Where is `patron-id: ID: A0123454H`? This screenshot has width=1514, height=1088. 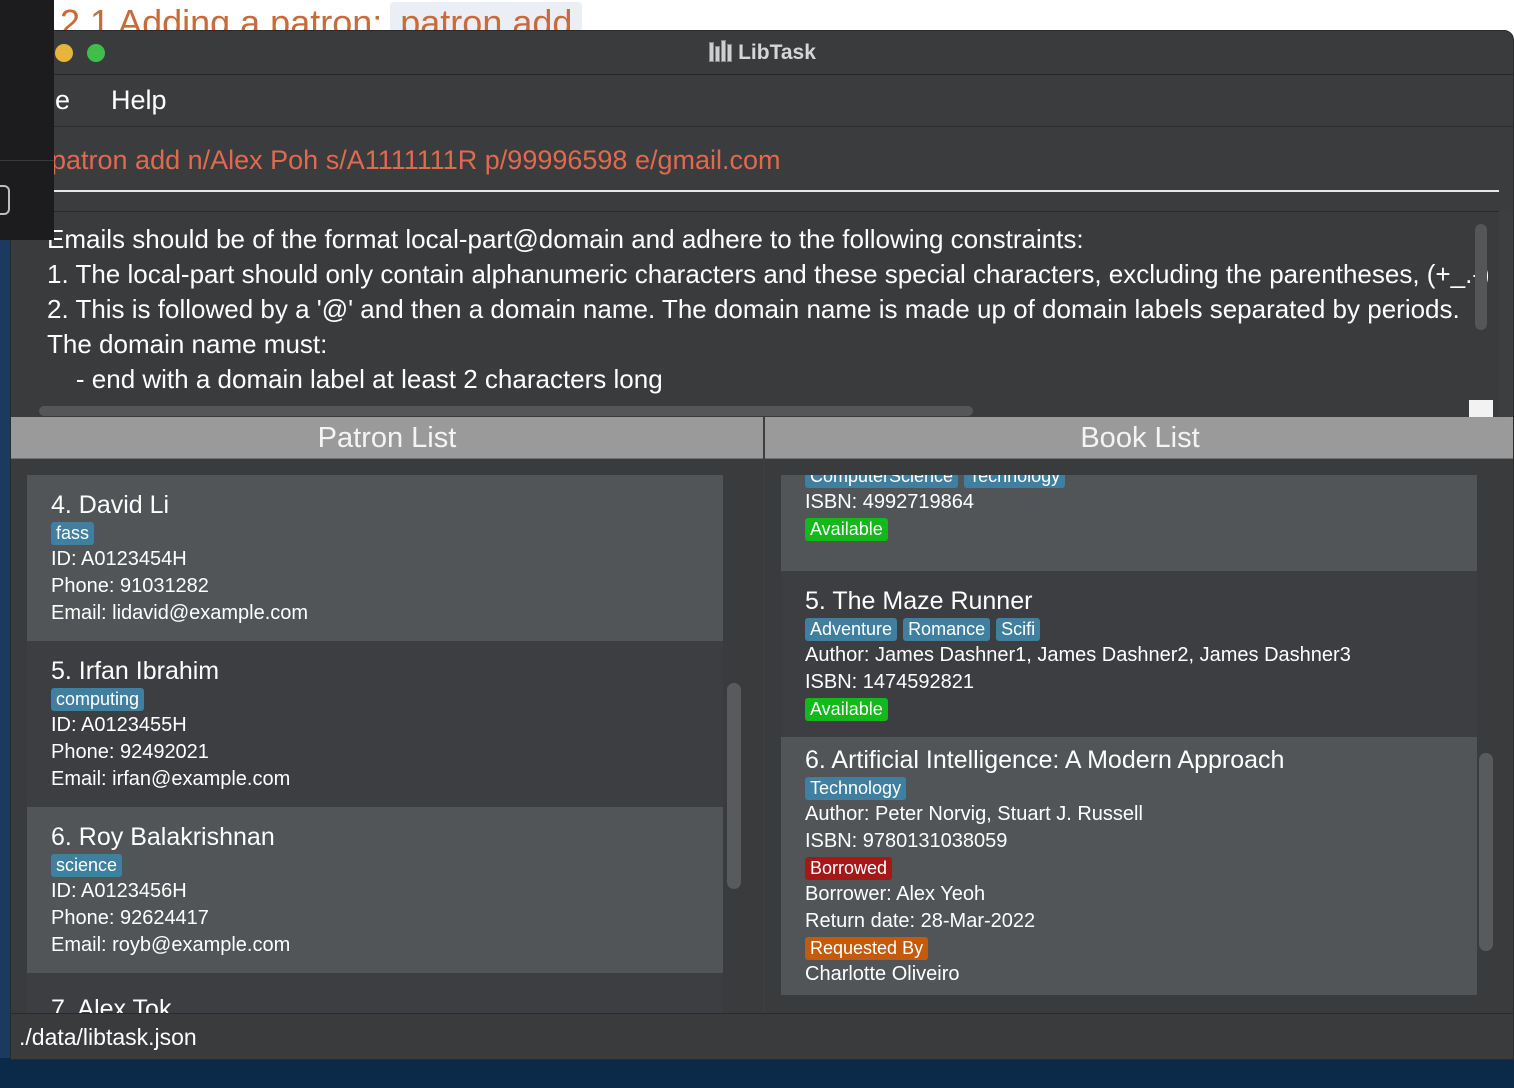
patron-id: ID: A0123454H is located at coordinates (119, 559).